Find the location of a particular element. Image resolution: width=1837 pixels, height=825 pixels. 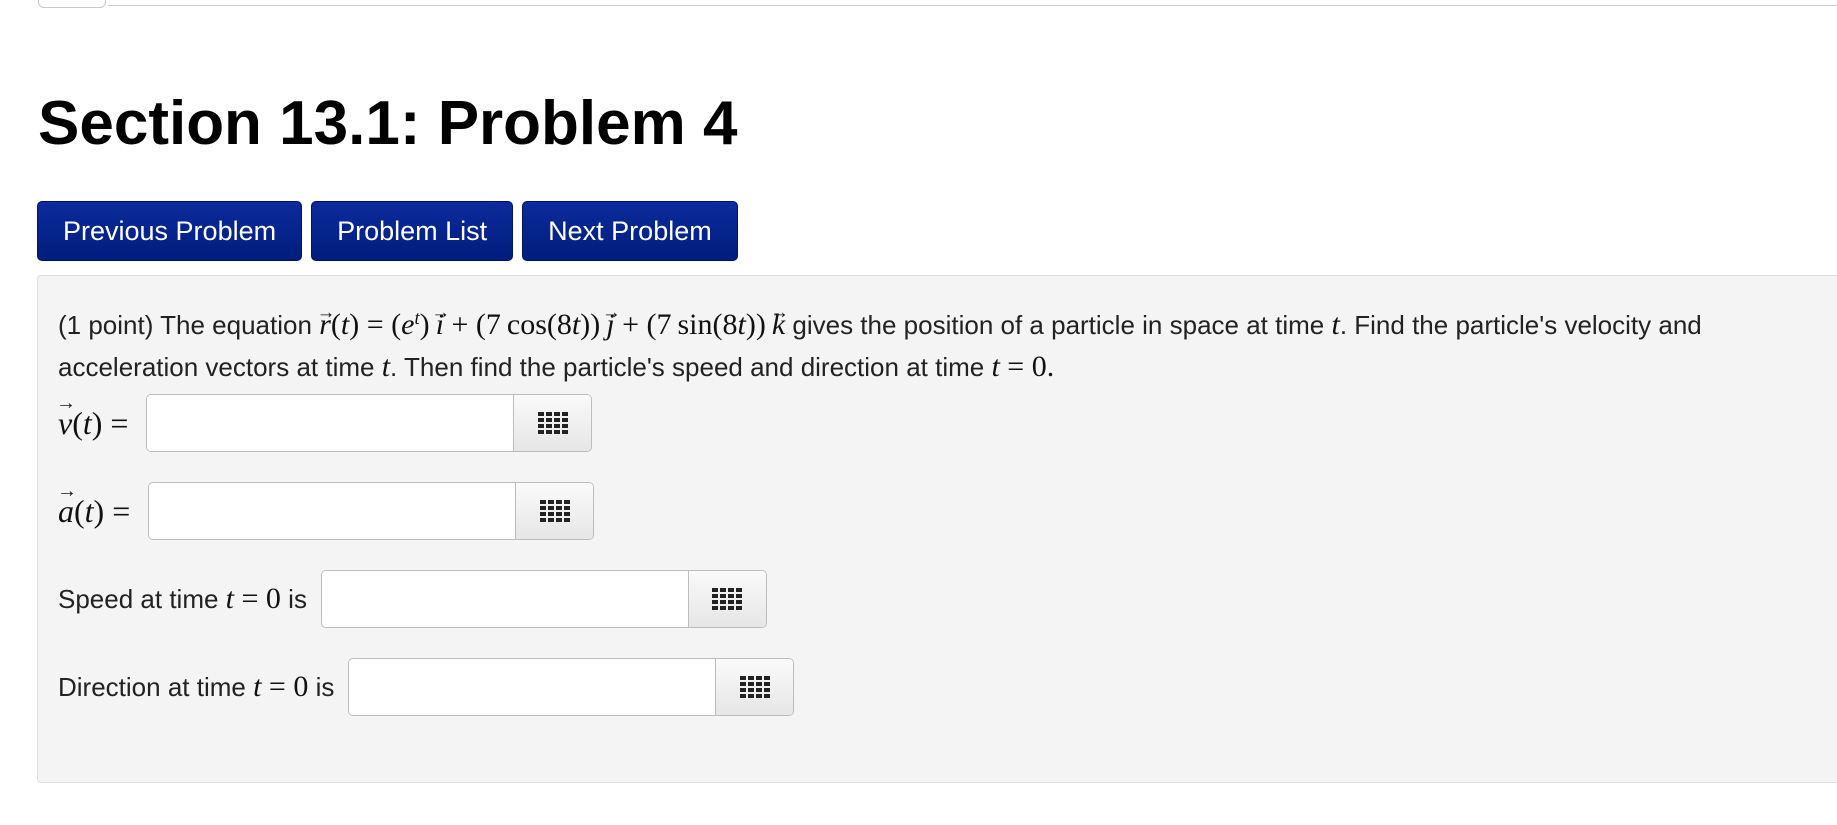

direction-input is located at coordinates (532, 687).